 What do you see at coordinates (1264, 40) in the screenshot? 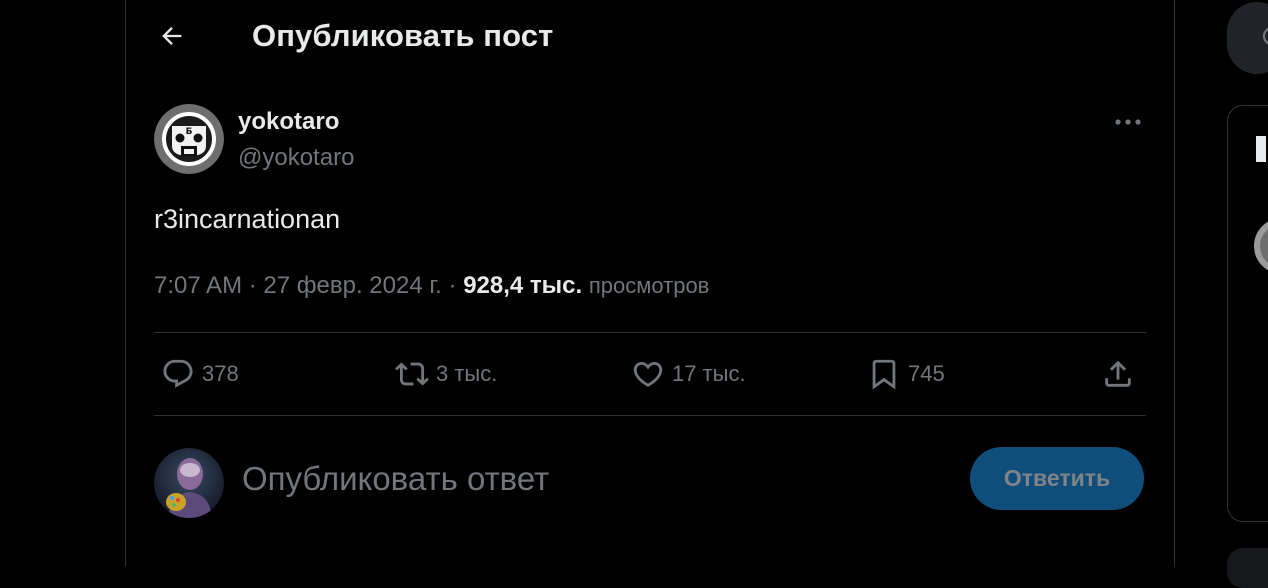
I see `search-icon` at bounding box center [1264, 40].